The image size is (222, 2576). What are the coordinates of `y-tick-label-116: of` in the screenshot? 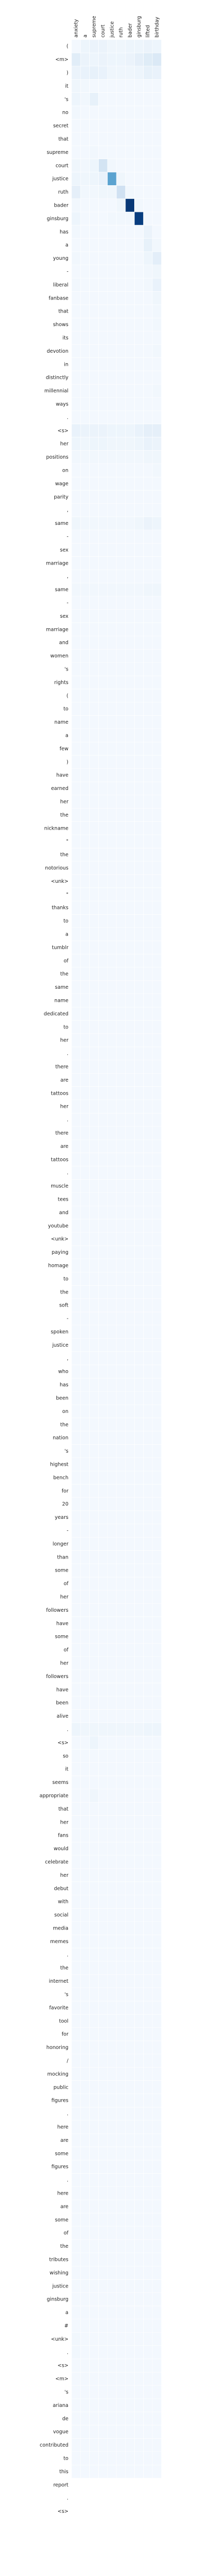 It's located at (66, 1584).